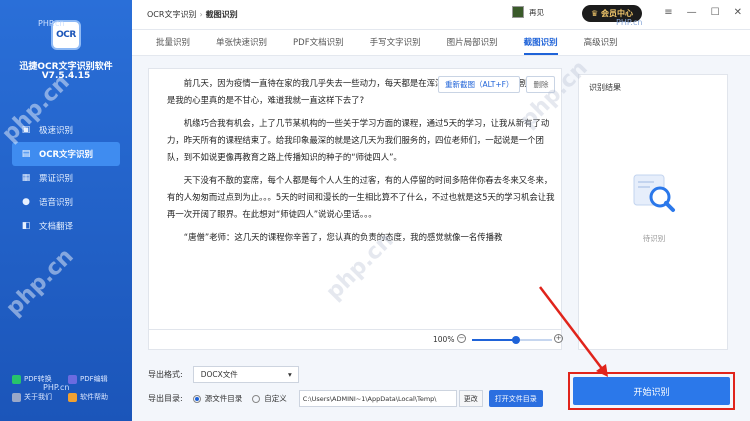 The width and height of the screenshot is (750, 421). Describe the element at coordinates (377, 398) in the screenshot. I see `path-field: C:\Users\ADMINI~1\AppData\Local\Temp\` at that location.